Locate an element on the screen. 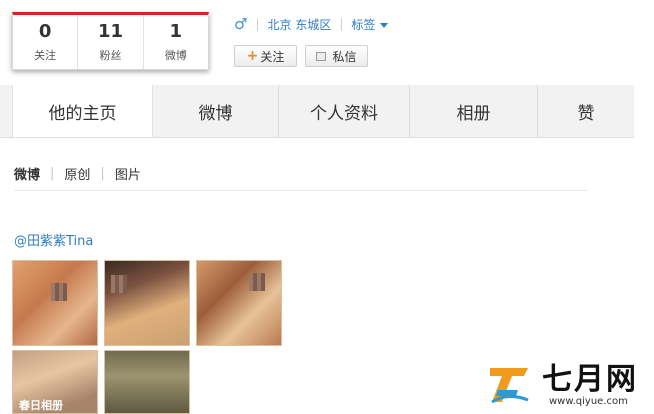 The width and height of the screenshot is (654, 414). stat-followers-label: 粉丝 is located at coordinates (110, 55).